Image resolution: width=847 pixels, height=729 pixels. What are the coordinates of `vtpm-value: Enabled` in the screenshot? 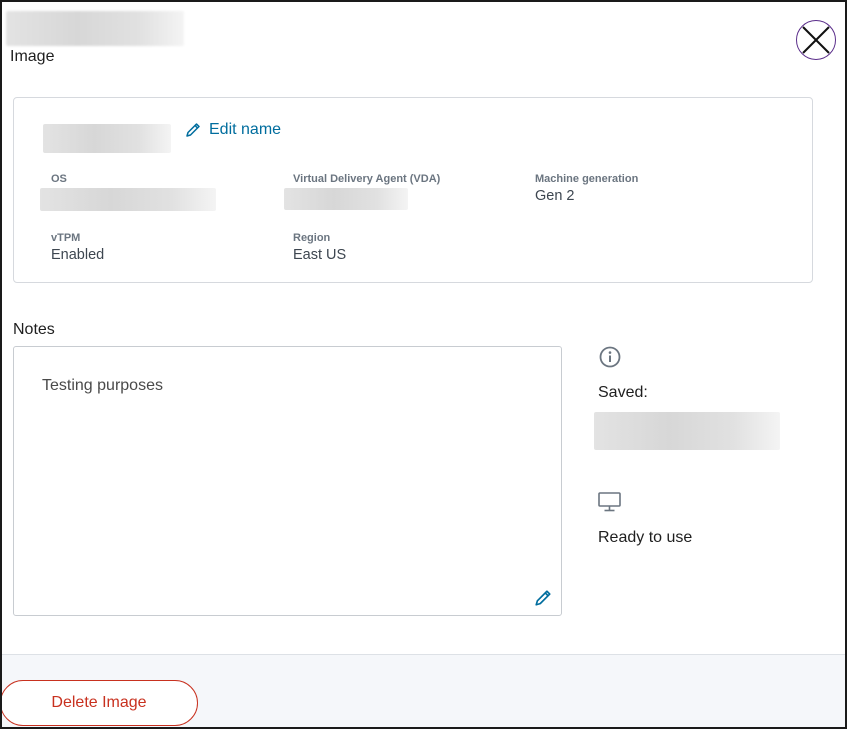 It's located at (78, 255).